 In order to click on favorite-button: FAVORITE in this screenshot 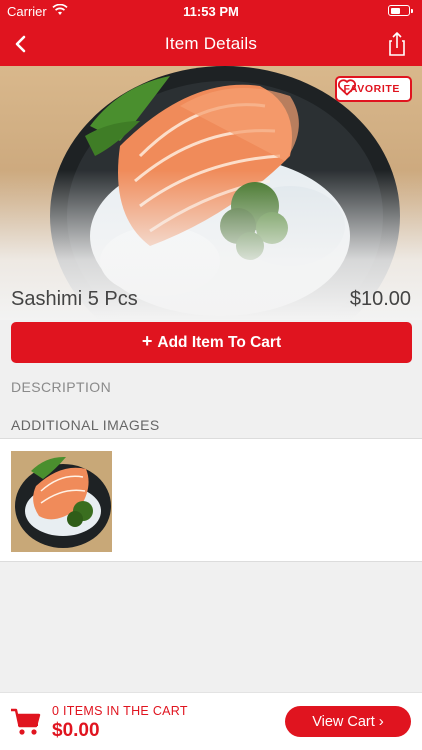, I will do `click(373, 89)`.